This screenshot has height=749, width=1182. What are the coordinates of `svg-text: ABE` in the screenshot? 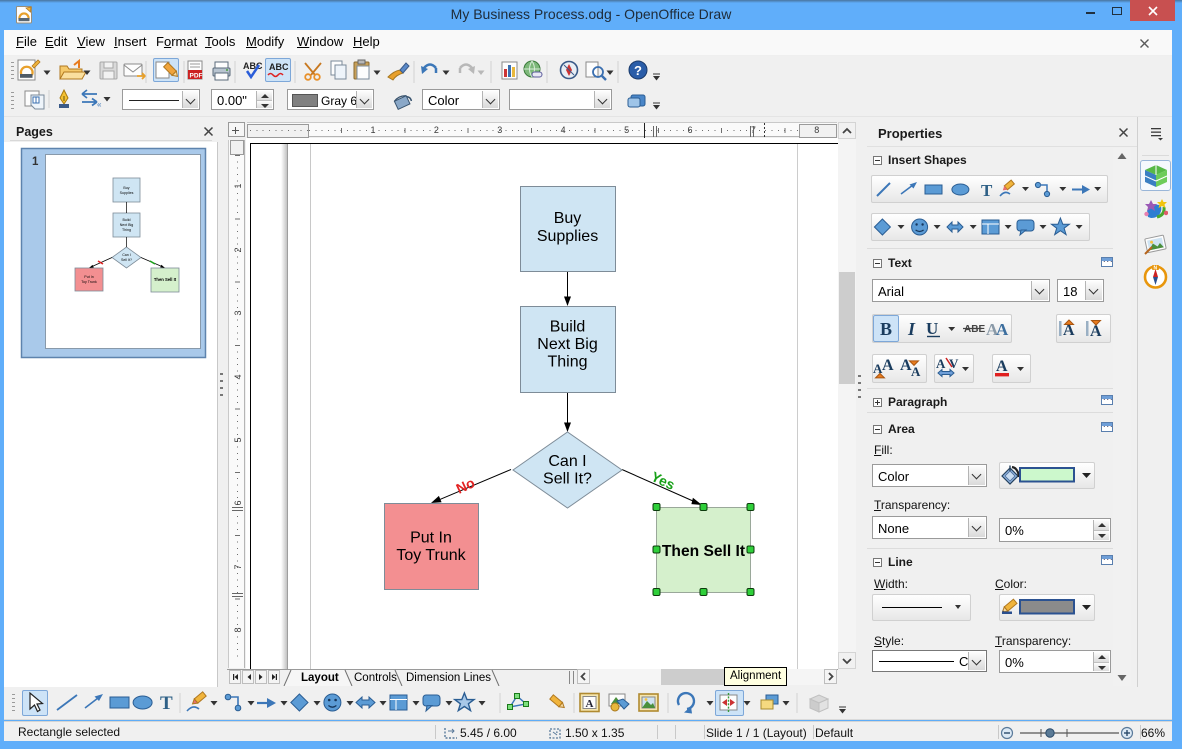 It's located at (974, 329).